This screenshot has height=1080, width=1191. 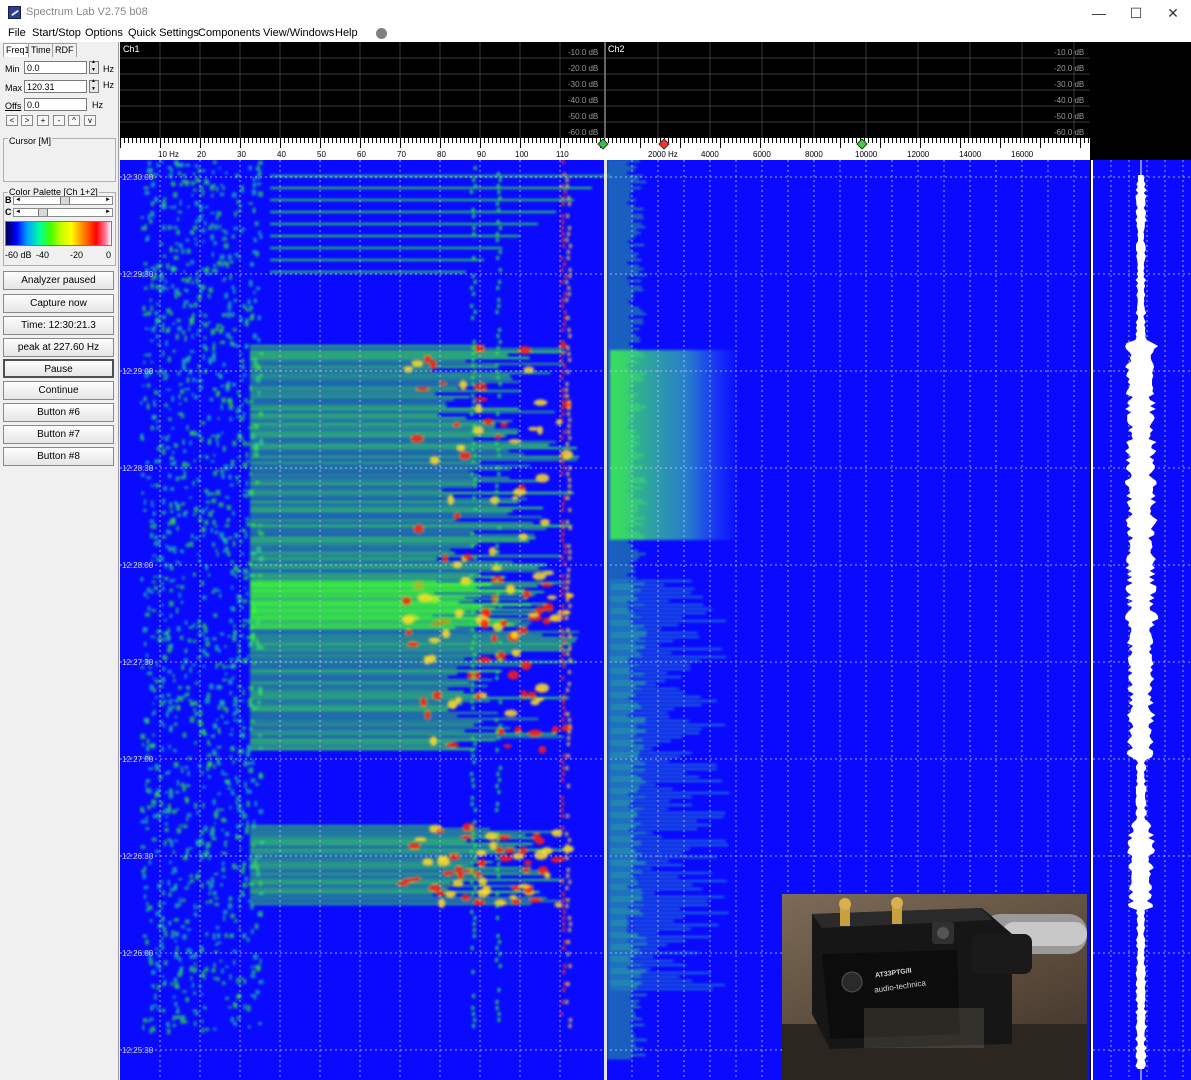 What do you see at coordinates (58, 368) in the screenshot?
I see `pause-button: Pause` at bounding box center [58, 368].